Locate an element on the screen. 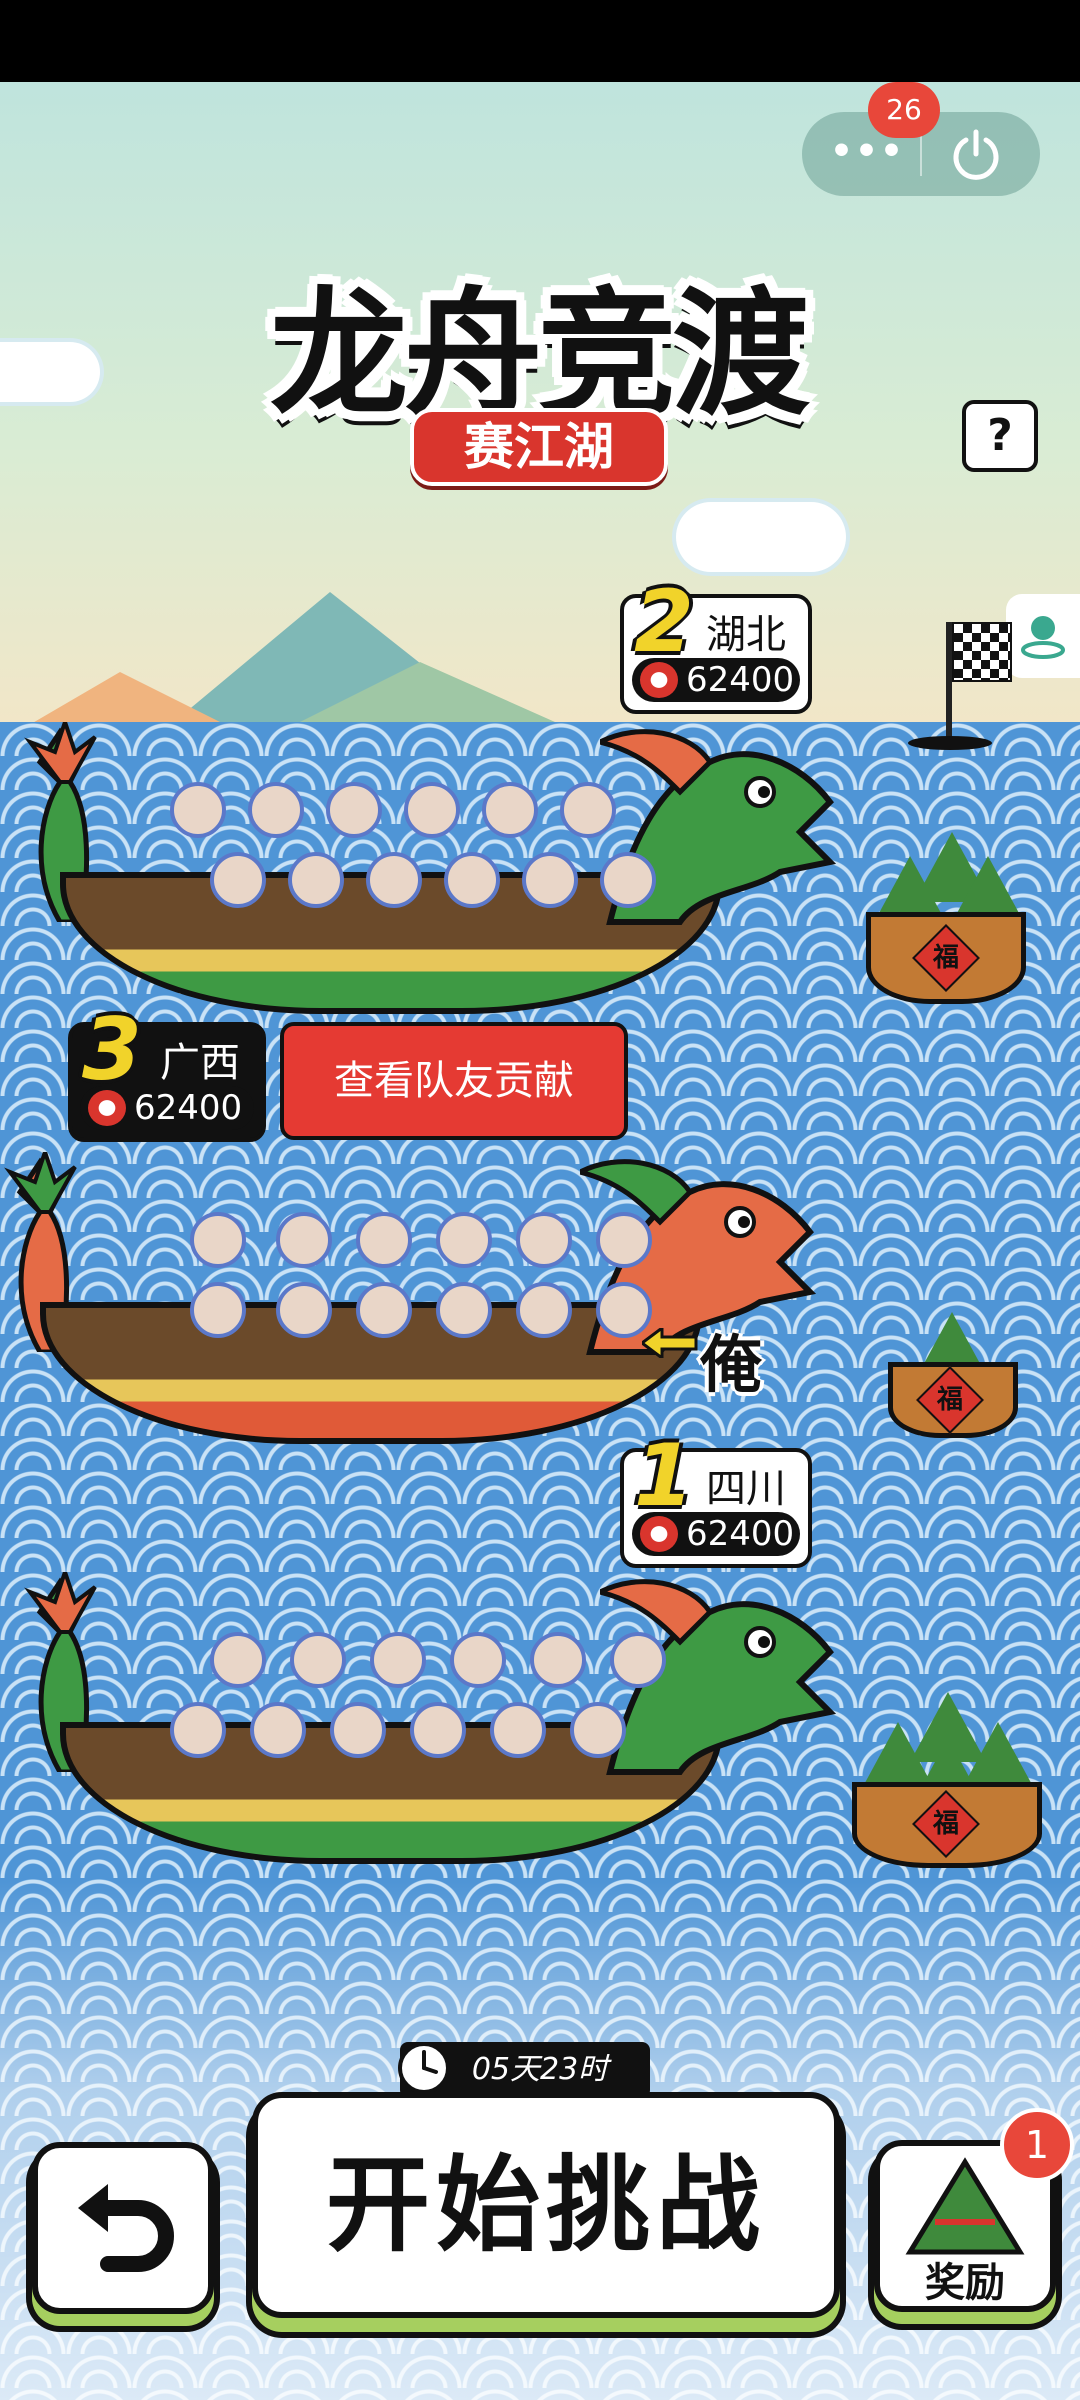 The width and height of the screenshot is (1080, 2400). dragon-boat-guangxi is located at coordinates (410, 1302).